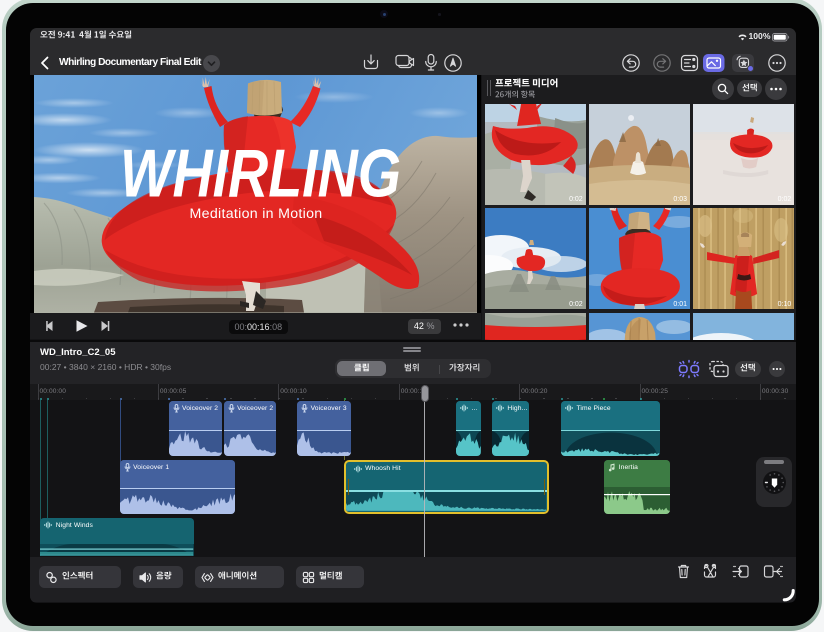 This screenshot has height=632, width=824. Describe the element at coordinates (260, 174) in the screenshot. I see `svg-text: WHIRLING` at that location.